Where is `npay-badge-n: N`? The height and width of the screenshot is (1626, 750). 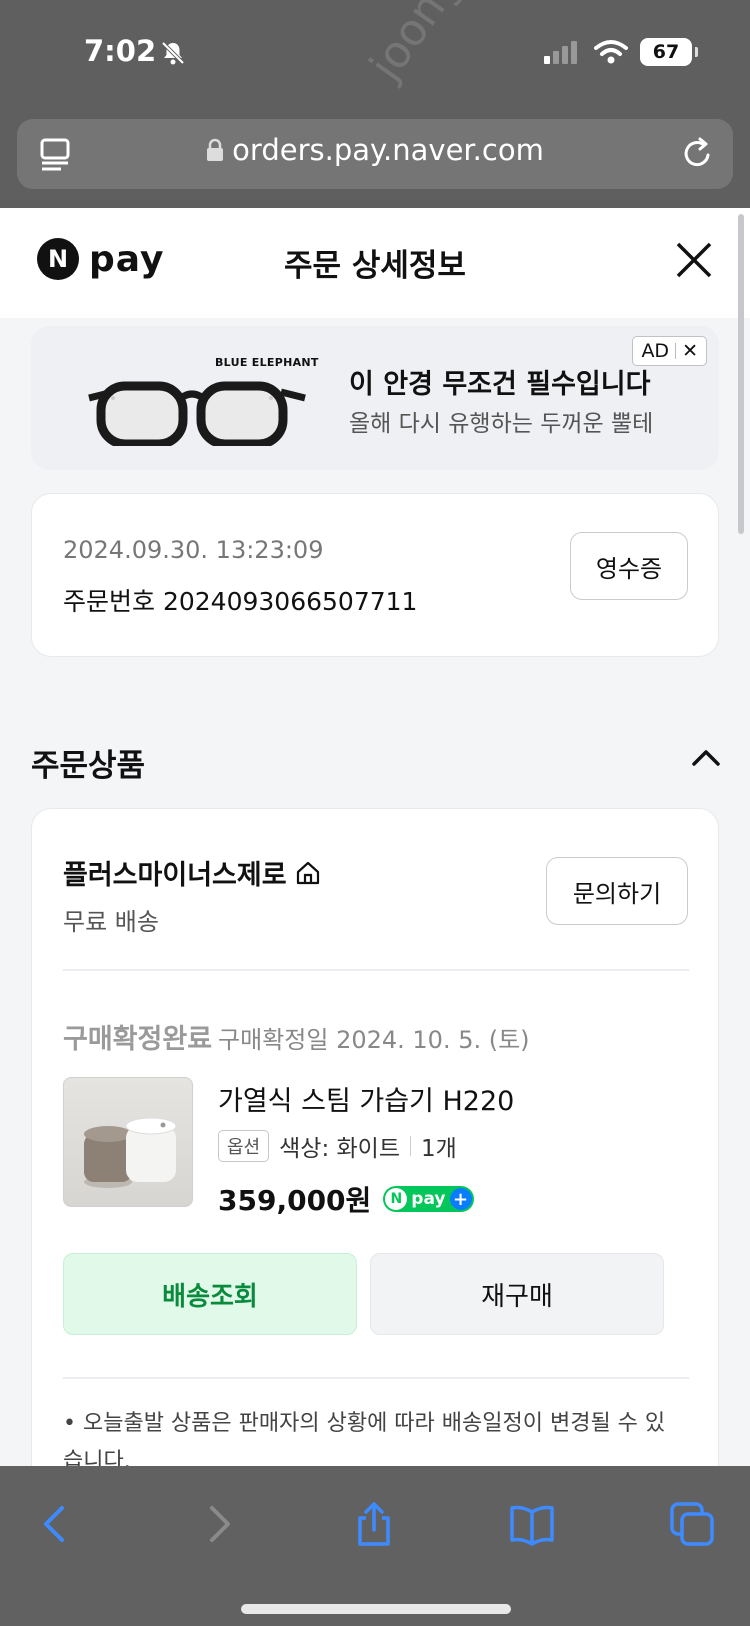
npay-badge-n: N is located at coordinates (396, 1199).